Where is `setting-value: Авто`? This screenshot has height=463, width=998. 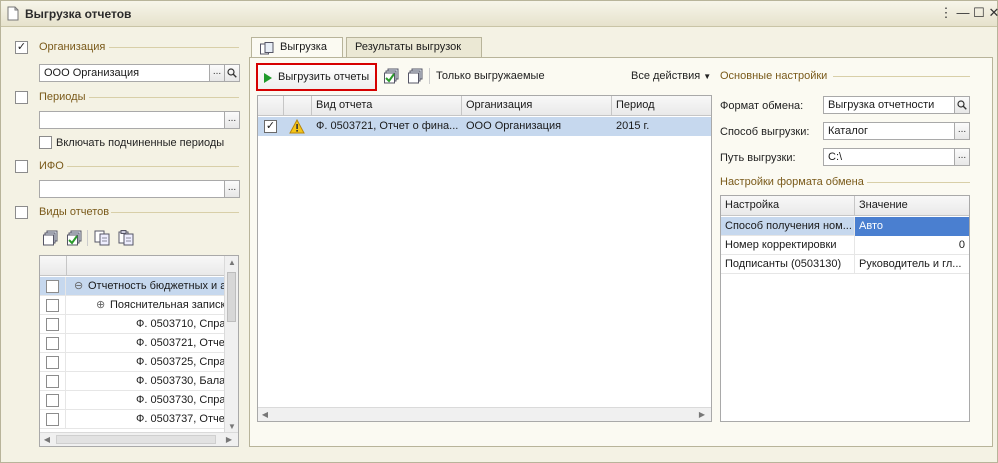 setting-value: Авто is located at coordinates (912, 226).